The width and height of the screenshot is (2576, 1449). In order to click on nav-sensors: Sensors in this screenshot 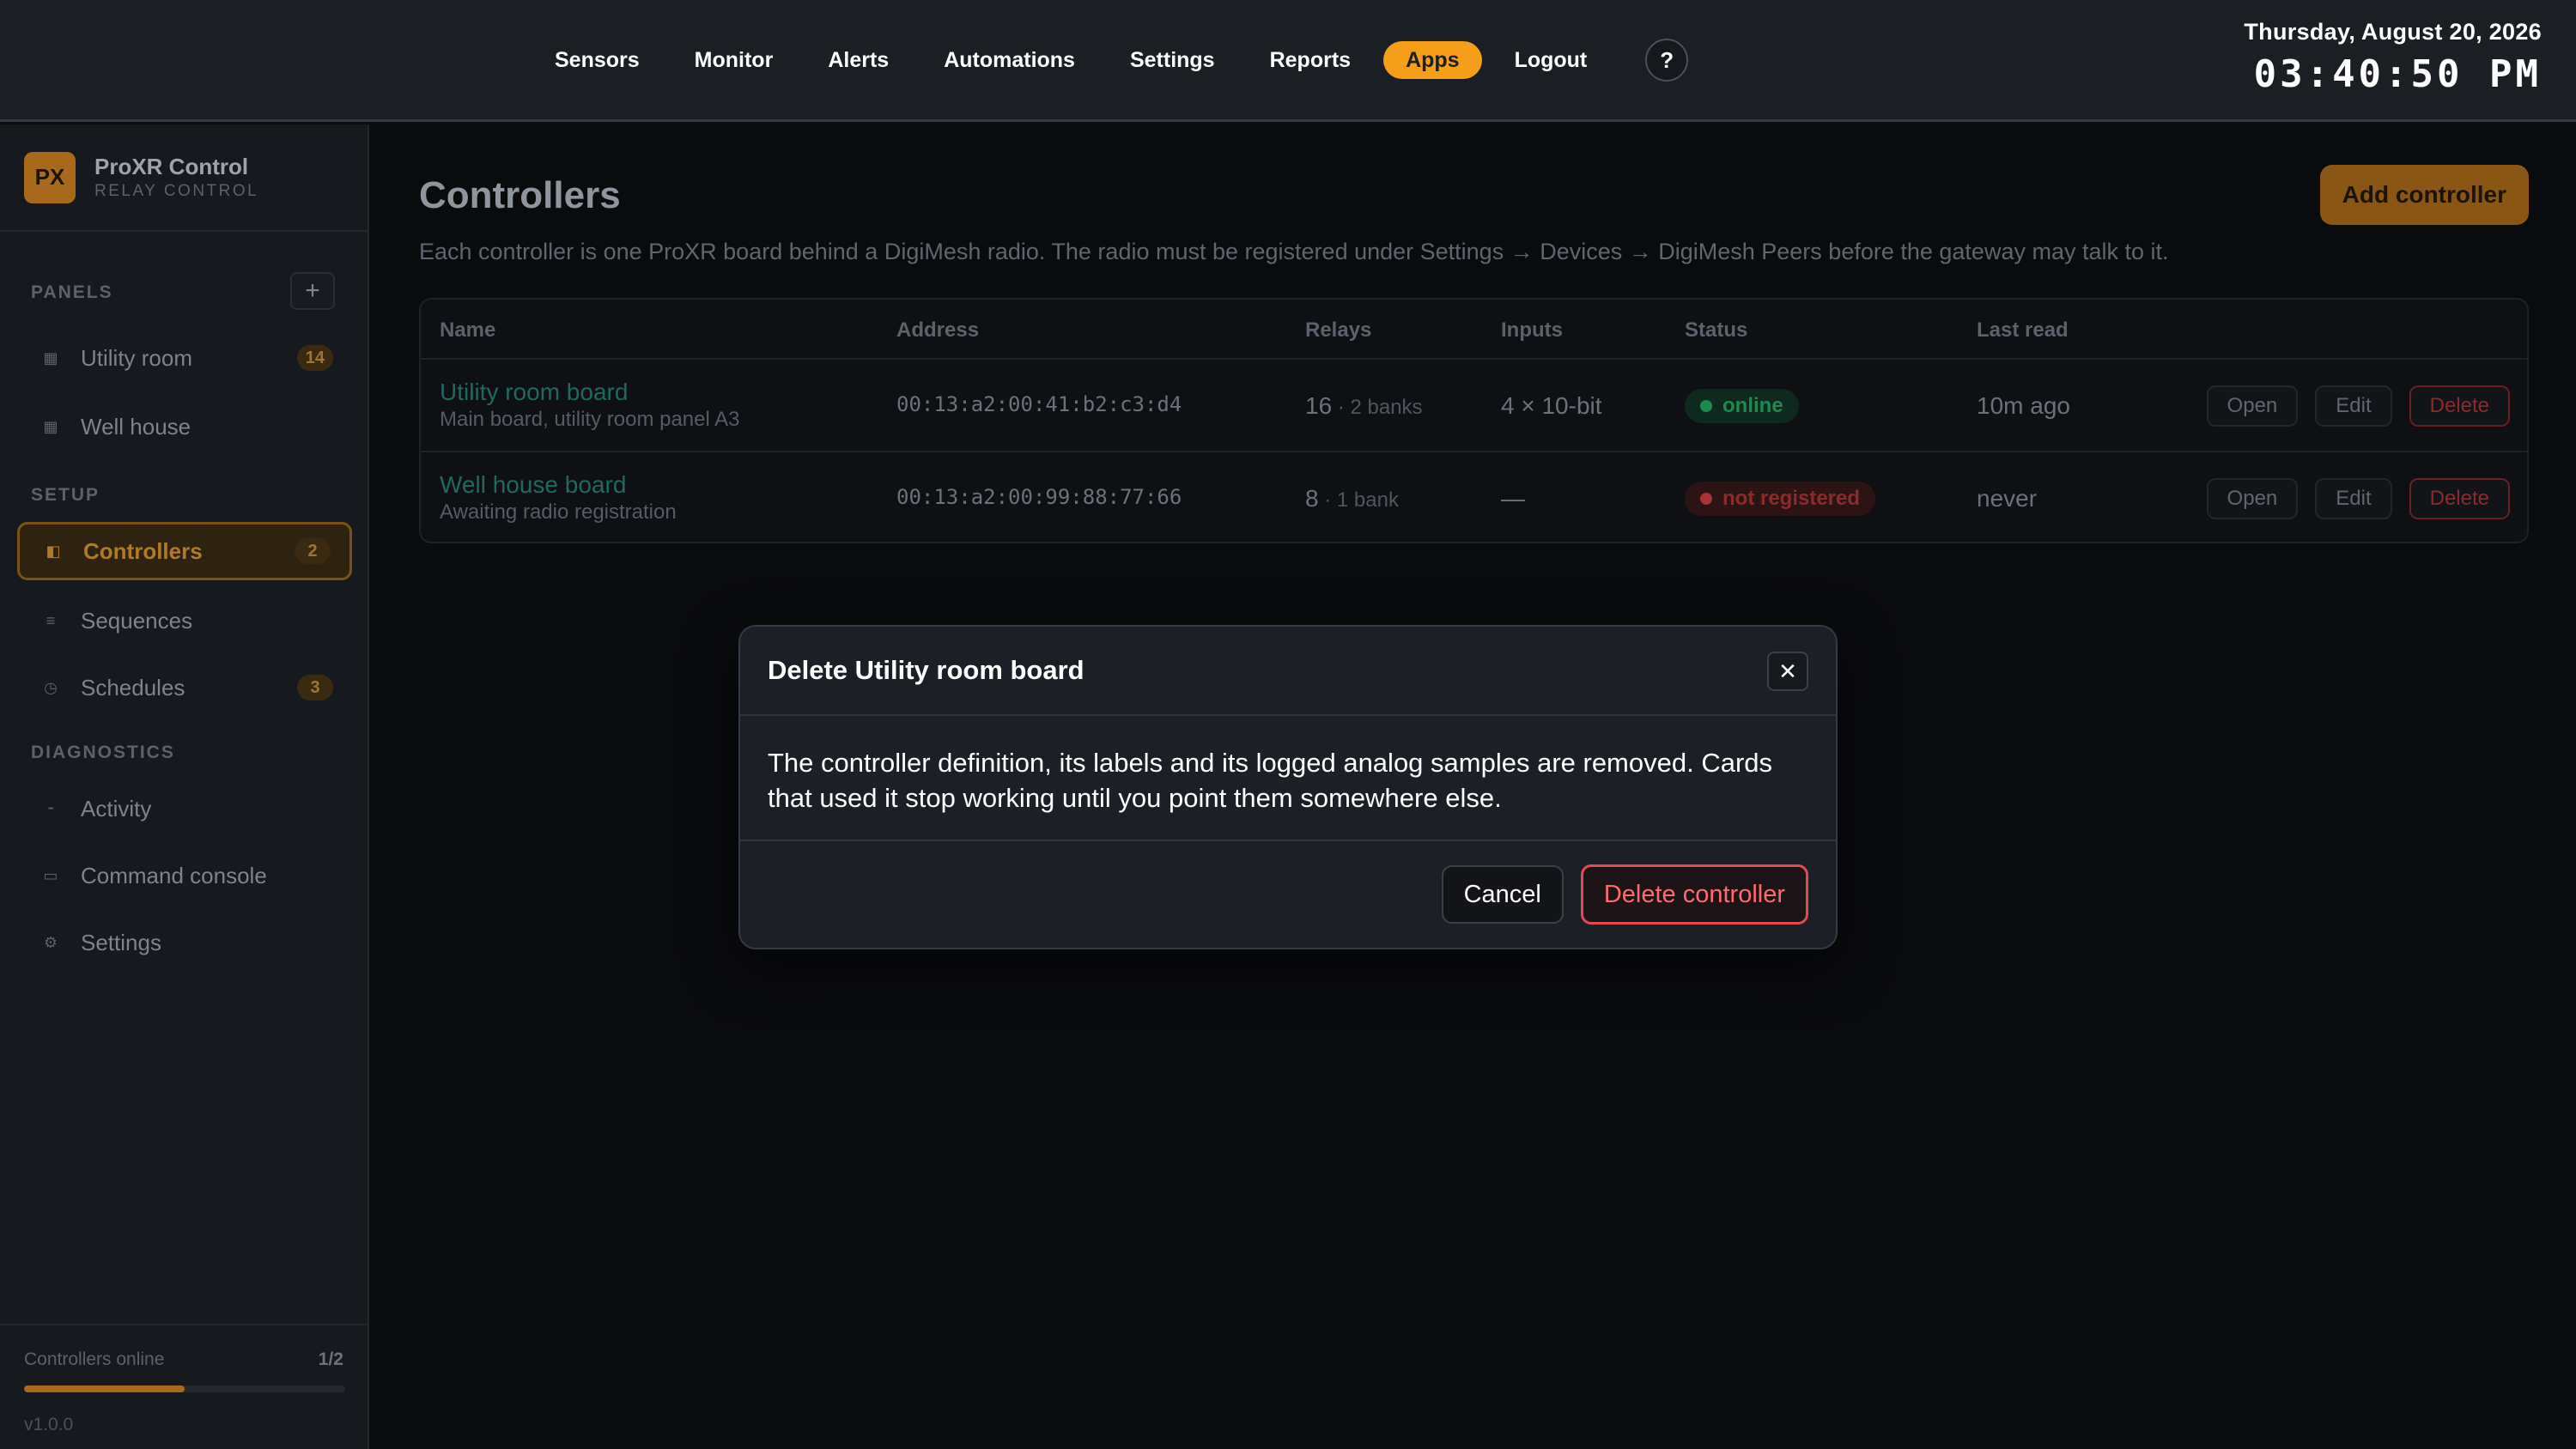, I will do `click(597, 60)`.